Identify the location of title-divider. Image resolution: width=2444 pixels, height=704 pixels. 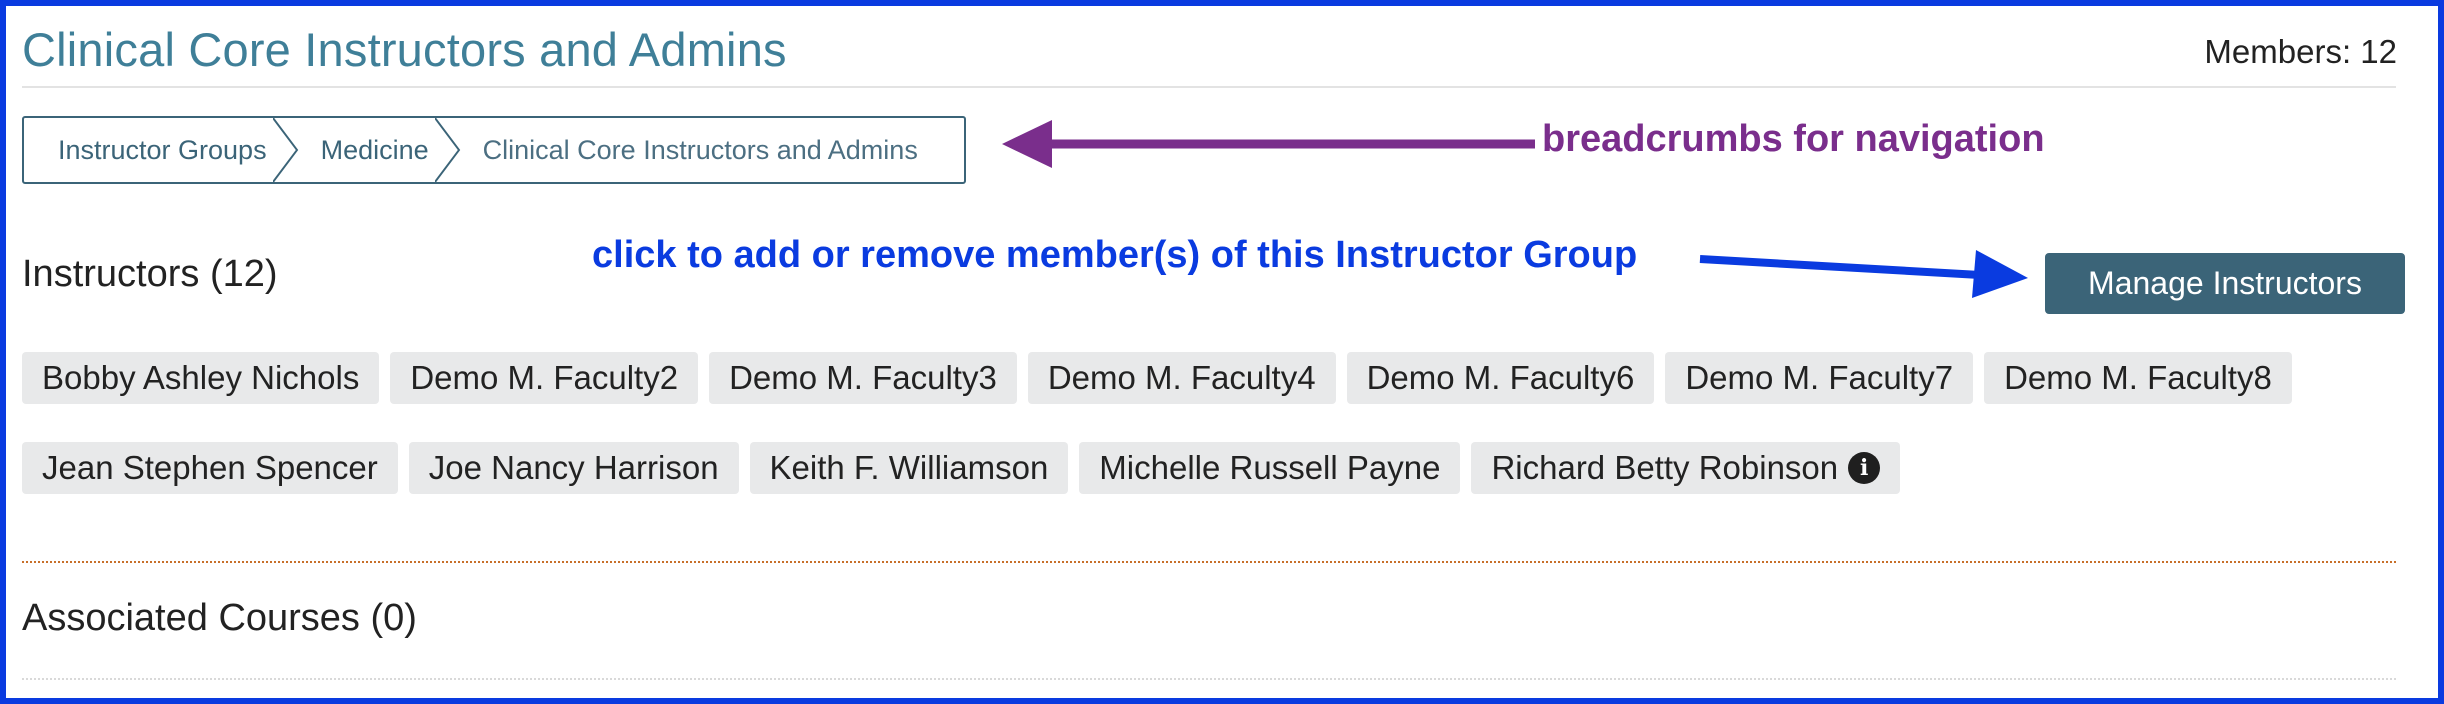
(1209, 87).